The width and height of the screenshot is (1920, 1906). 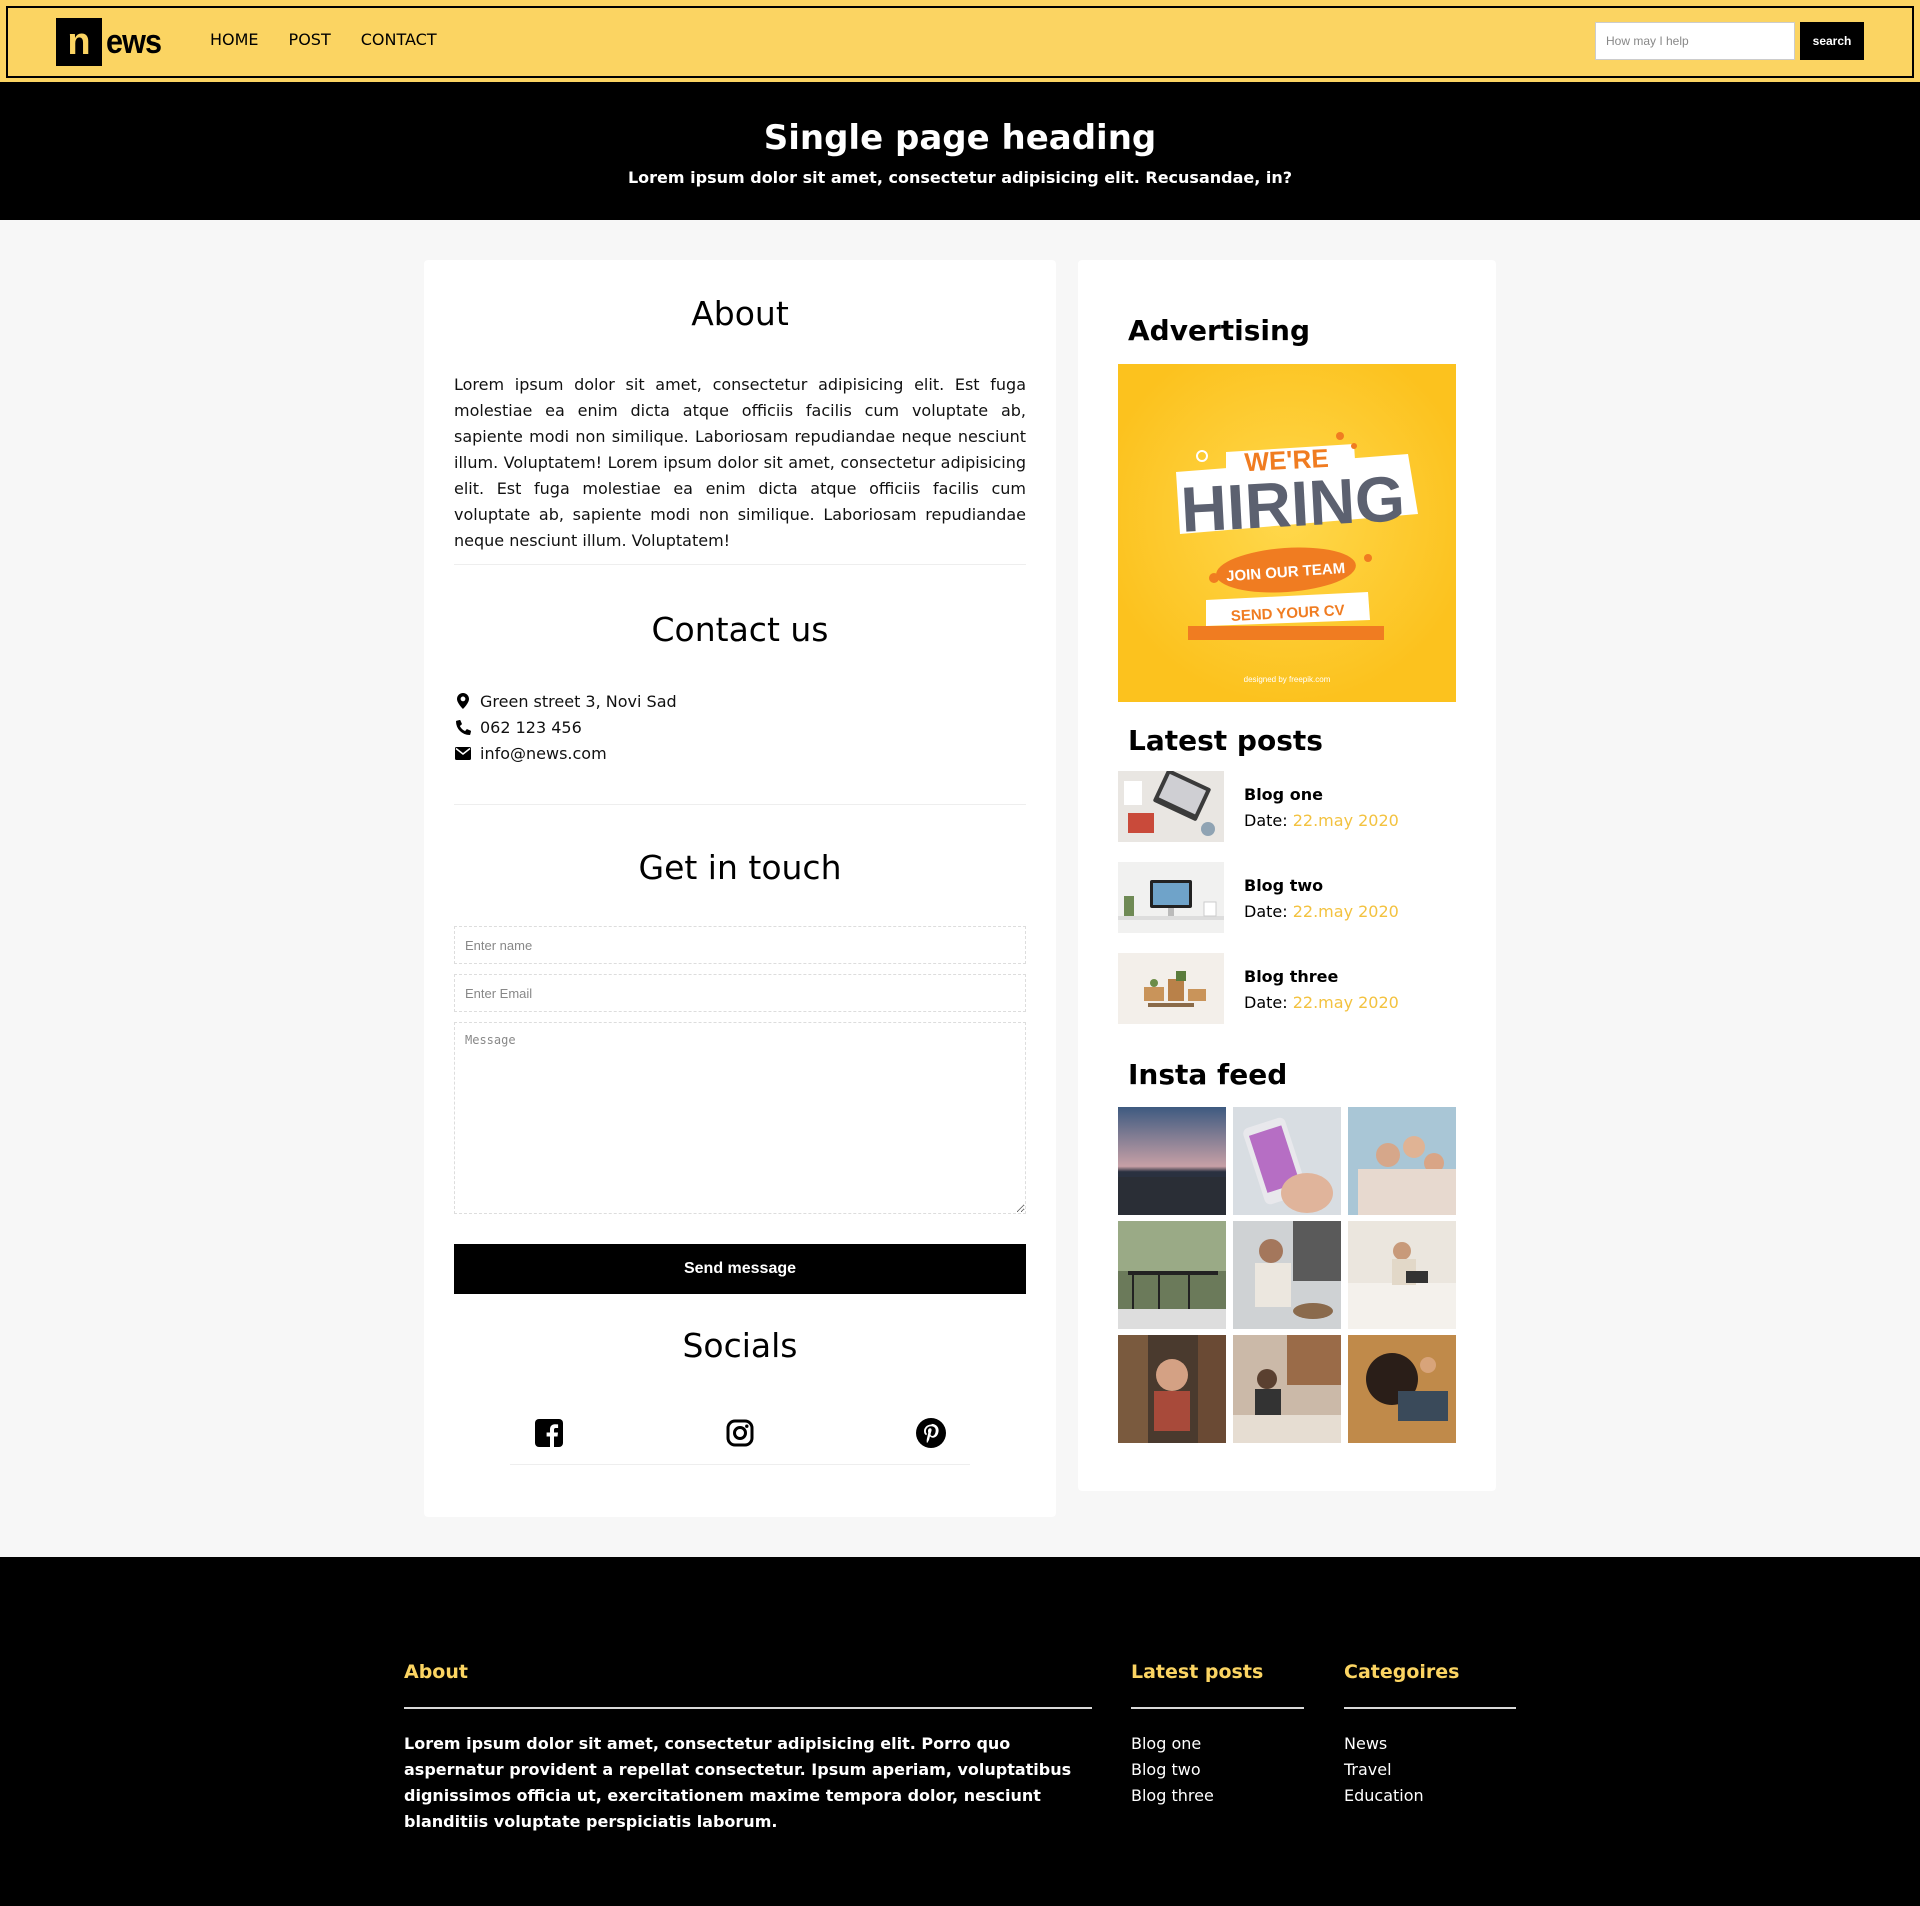 What do you see at coordinates (740, 313) in the screenshot?
I see `about-title: About` at bounding box center [740, 313].